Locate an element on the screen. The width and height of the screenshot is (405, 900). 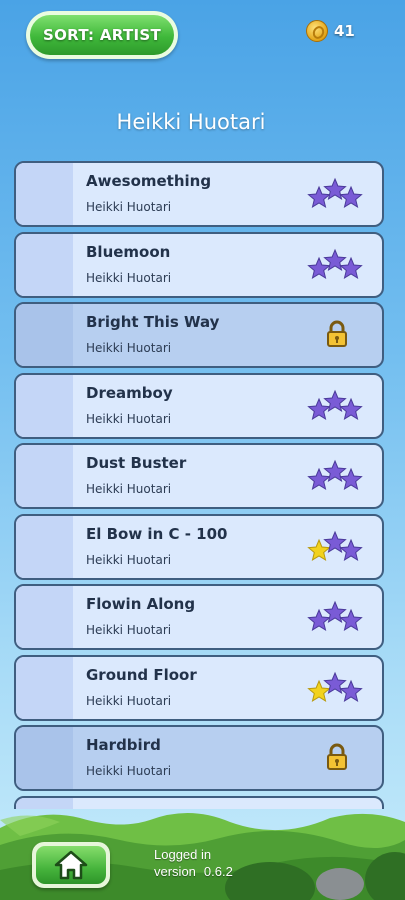
song-row: Bluemoon Heikki Huotari is located at coordinates (199, 264).